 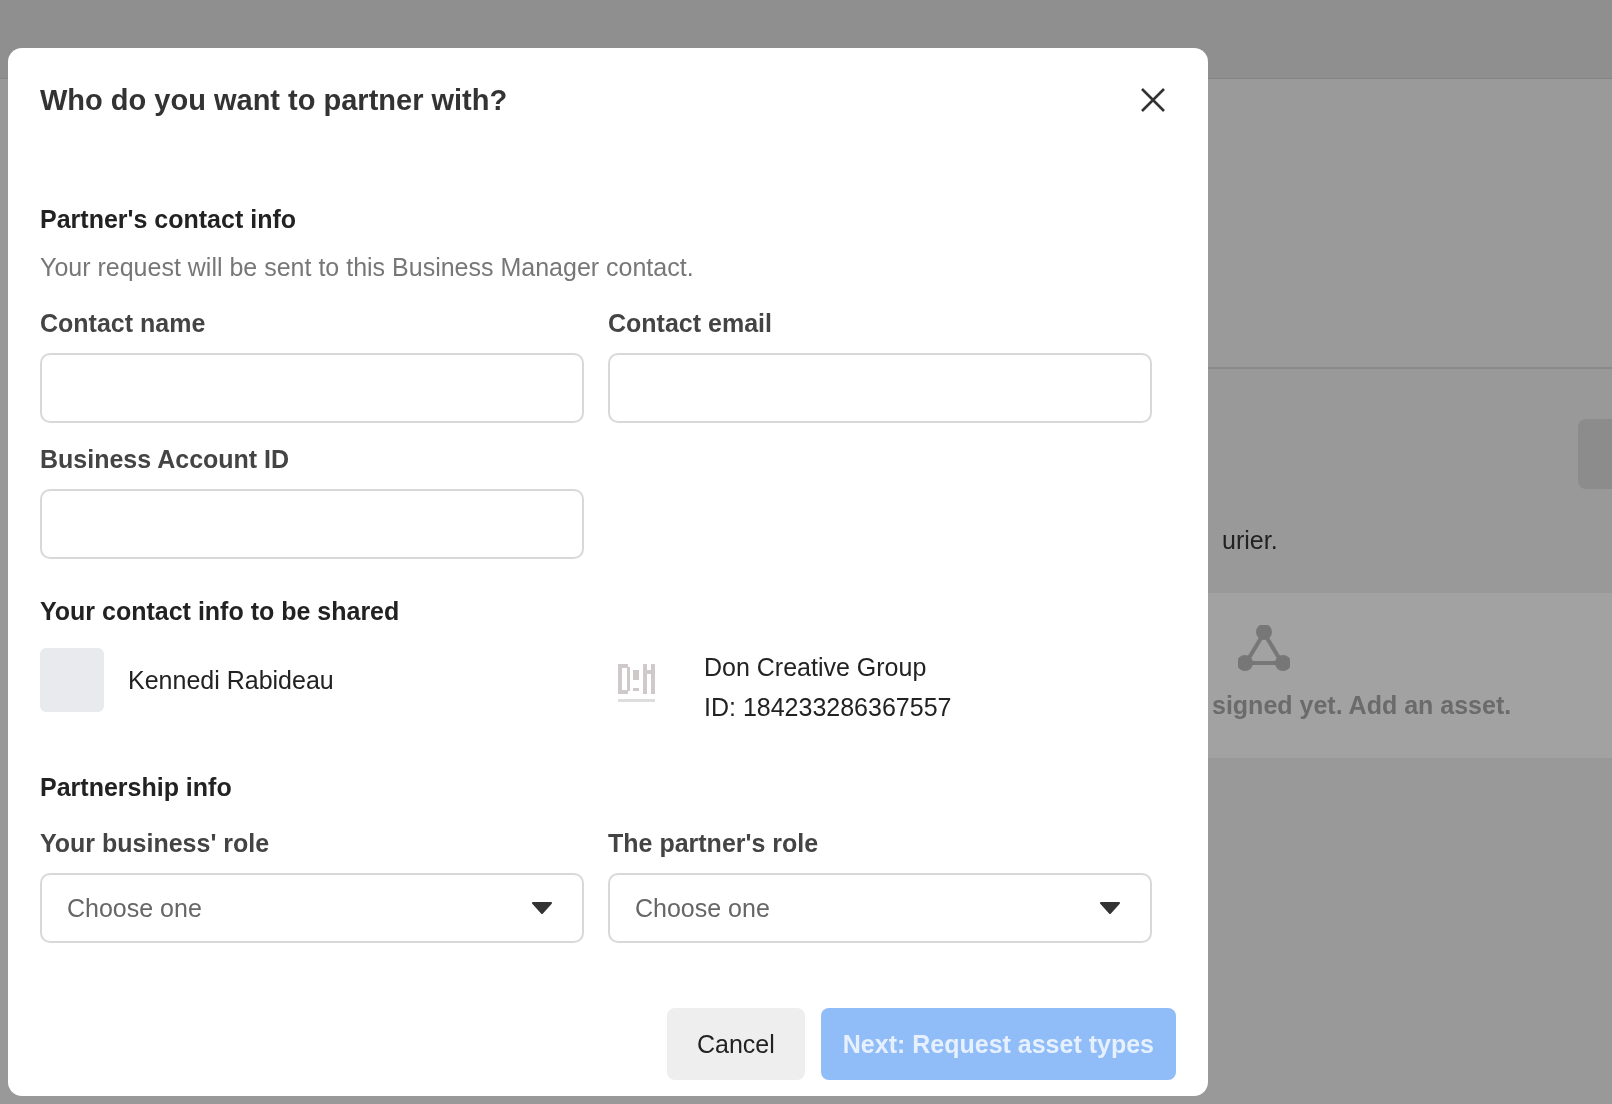 I want to click on field-label: Contact email, so click(x=690, y=323).